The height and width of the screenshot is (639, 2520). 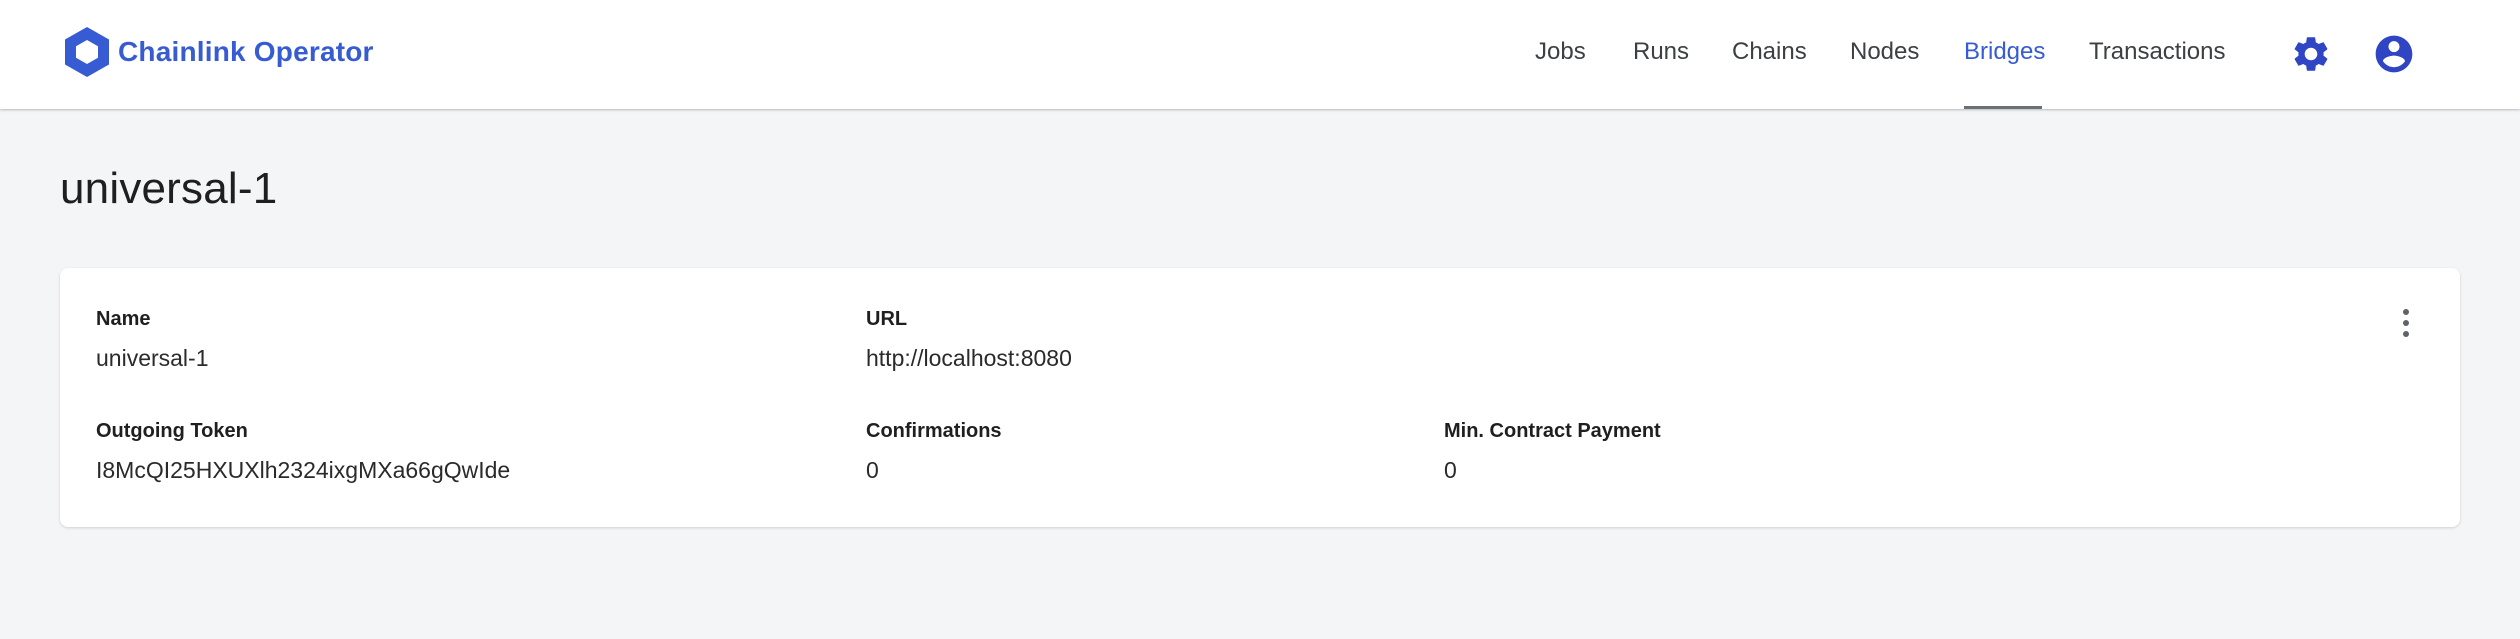 What do you see at coordinates (969, 340) in the screenshot?
I see `url-field: URL http://localhost:8080` at bounding box center [969, 340].